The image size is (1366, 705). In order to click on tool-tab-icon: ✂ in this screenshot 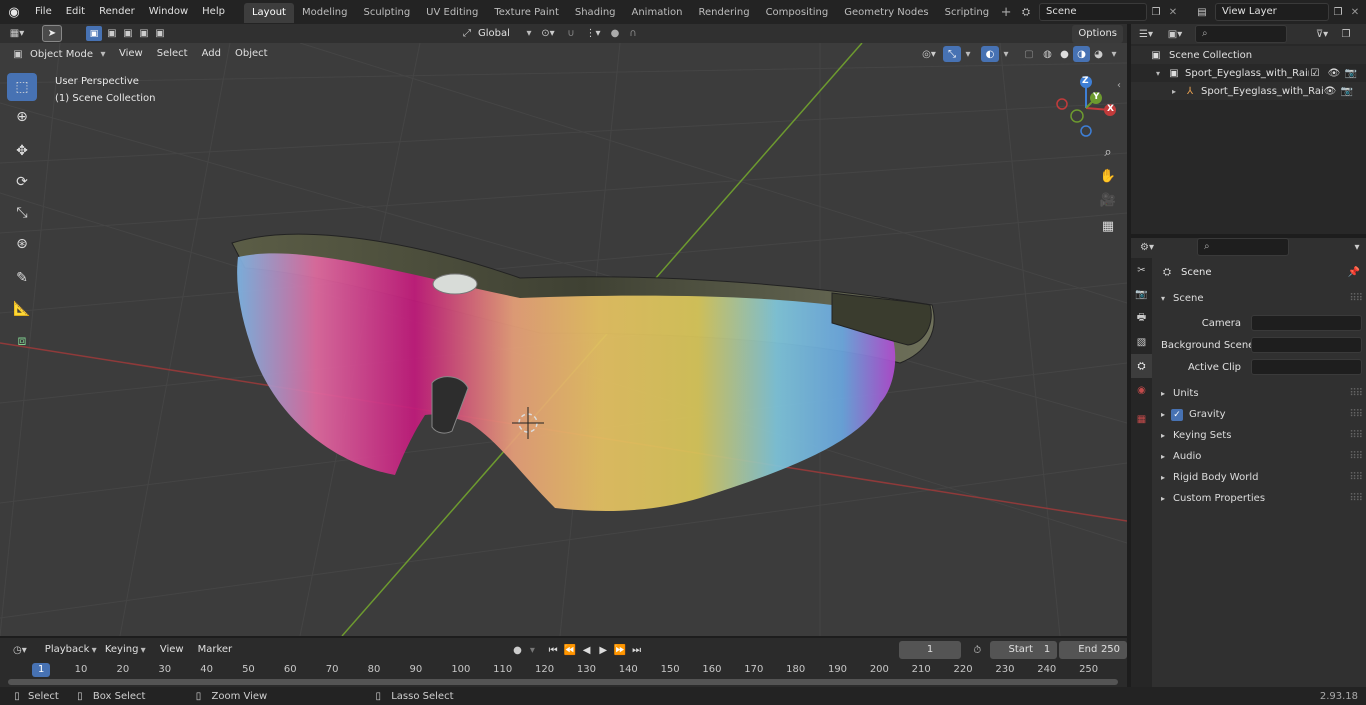, I will do `click(1141, 270)`.